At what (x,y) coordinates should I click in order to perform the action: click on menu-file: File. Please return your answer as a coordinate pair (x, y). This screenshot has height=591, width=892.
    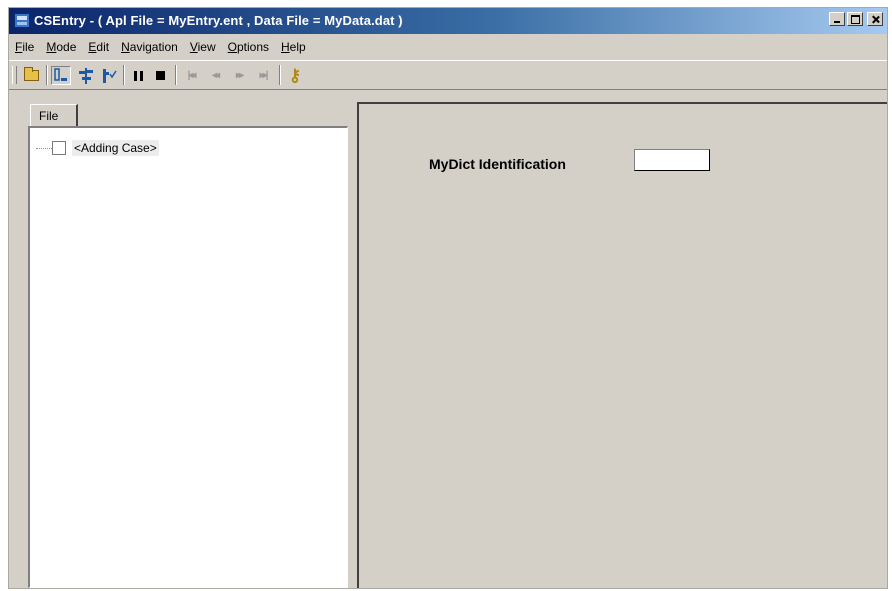
    Looking at the image, I should click on (24, 47).